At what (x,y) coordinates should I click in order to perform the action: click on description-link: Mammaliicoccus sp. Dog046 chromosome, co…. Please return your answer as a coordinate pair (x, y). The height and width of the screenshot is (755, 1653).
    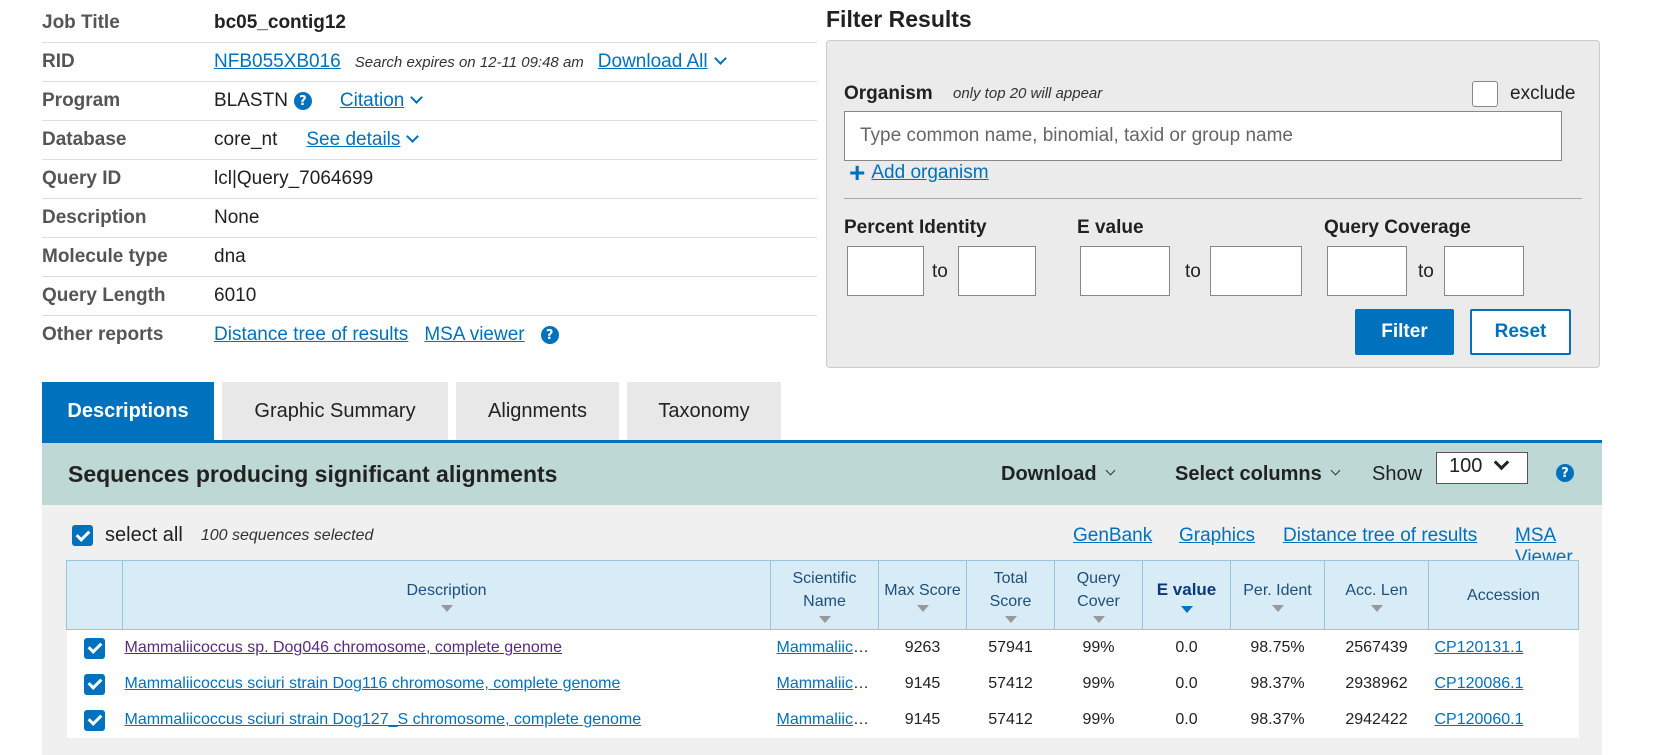
    Looking at the image, I should click on (344, 647).